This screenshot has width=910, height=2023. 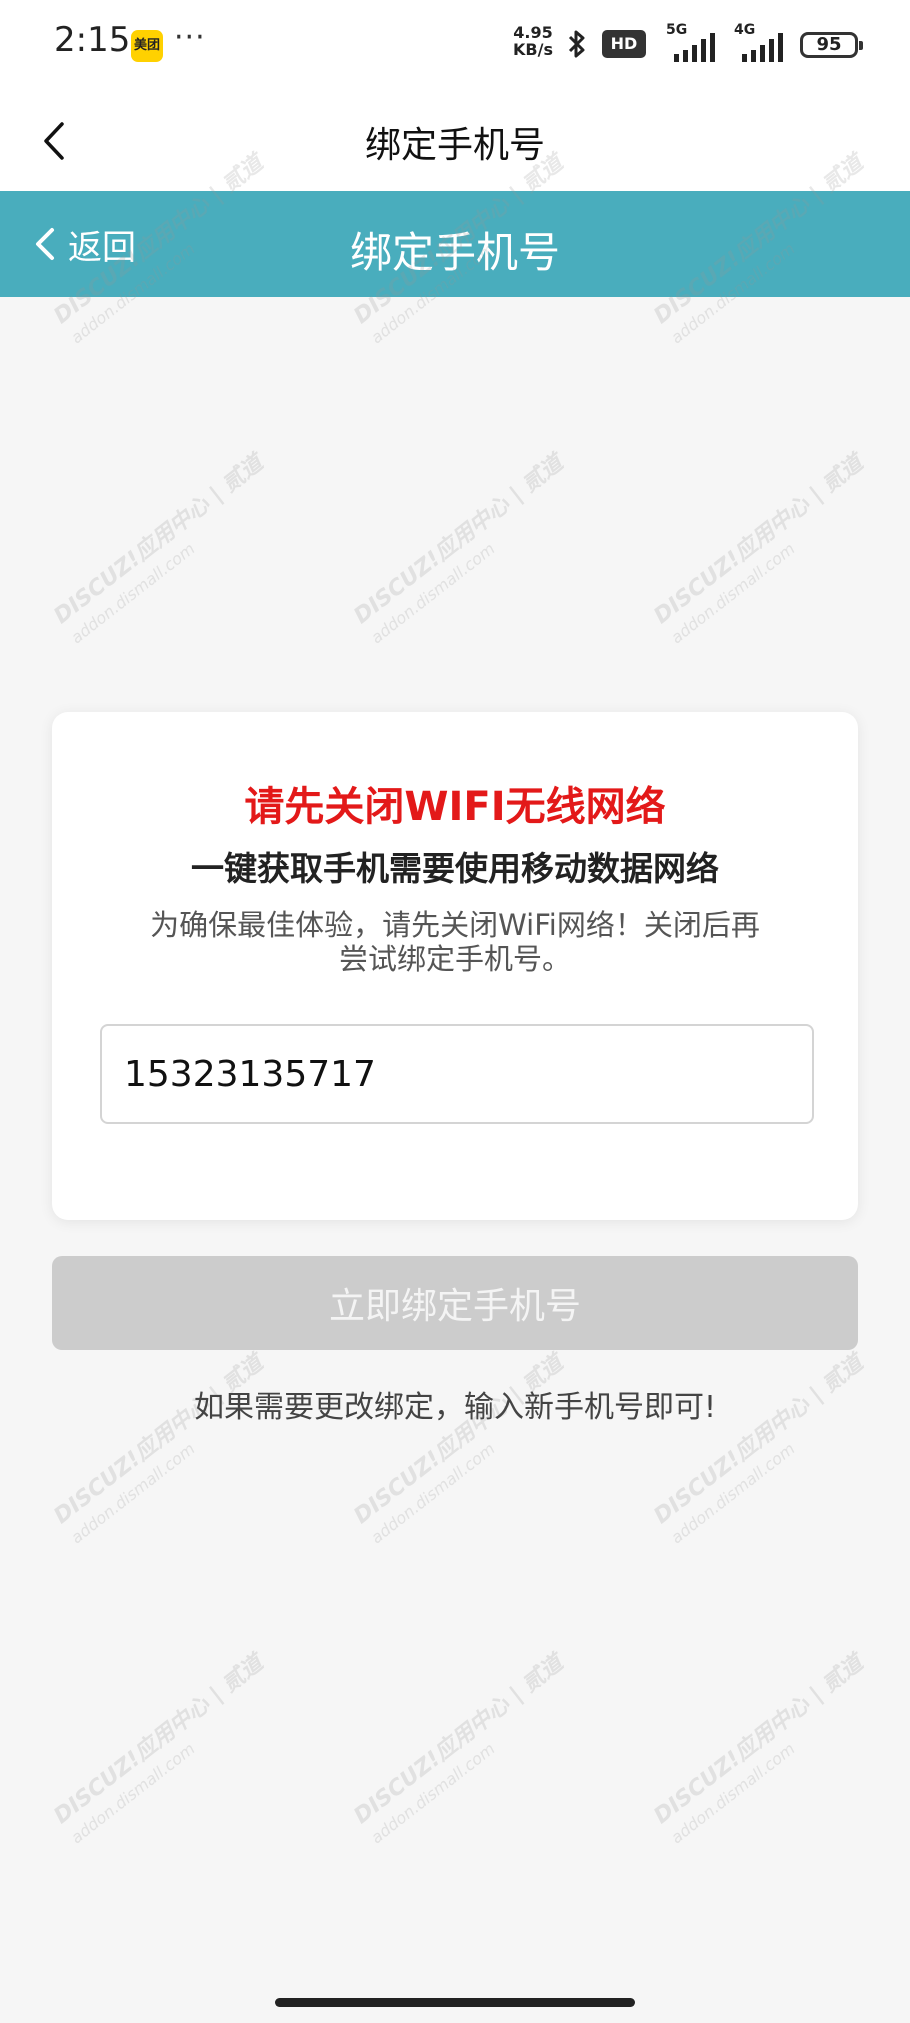 What do you see at coordinates (660, 43) in the screenshot?
I see `status-indicators: 4.95 KB/s HD 5G 4G 95` at bounding box center [660, 43].